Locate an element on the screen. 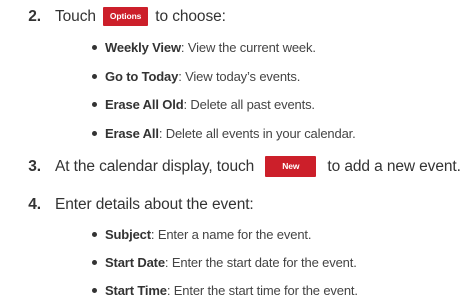 The height and width of the screenshot is (305, 472). step-text: to add a new event. is located at coordinates (394, 166).